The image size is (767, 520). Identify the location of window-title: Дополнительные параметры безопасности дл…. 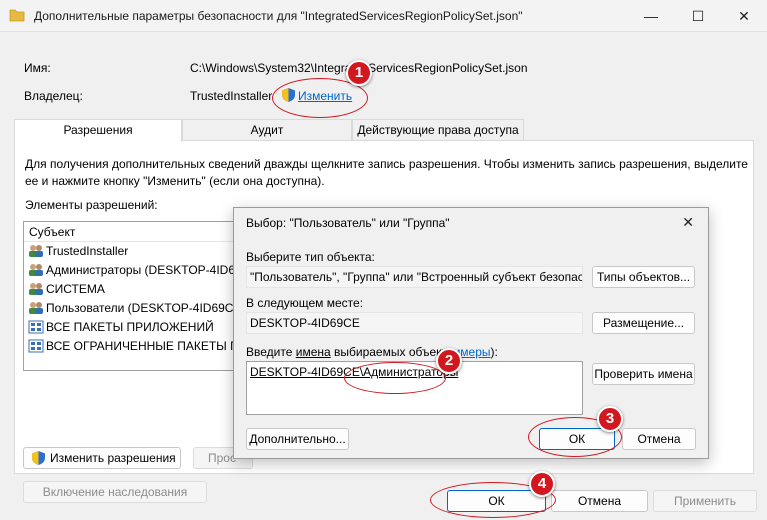
(278, 16).